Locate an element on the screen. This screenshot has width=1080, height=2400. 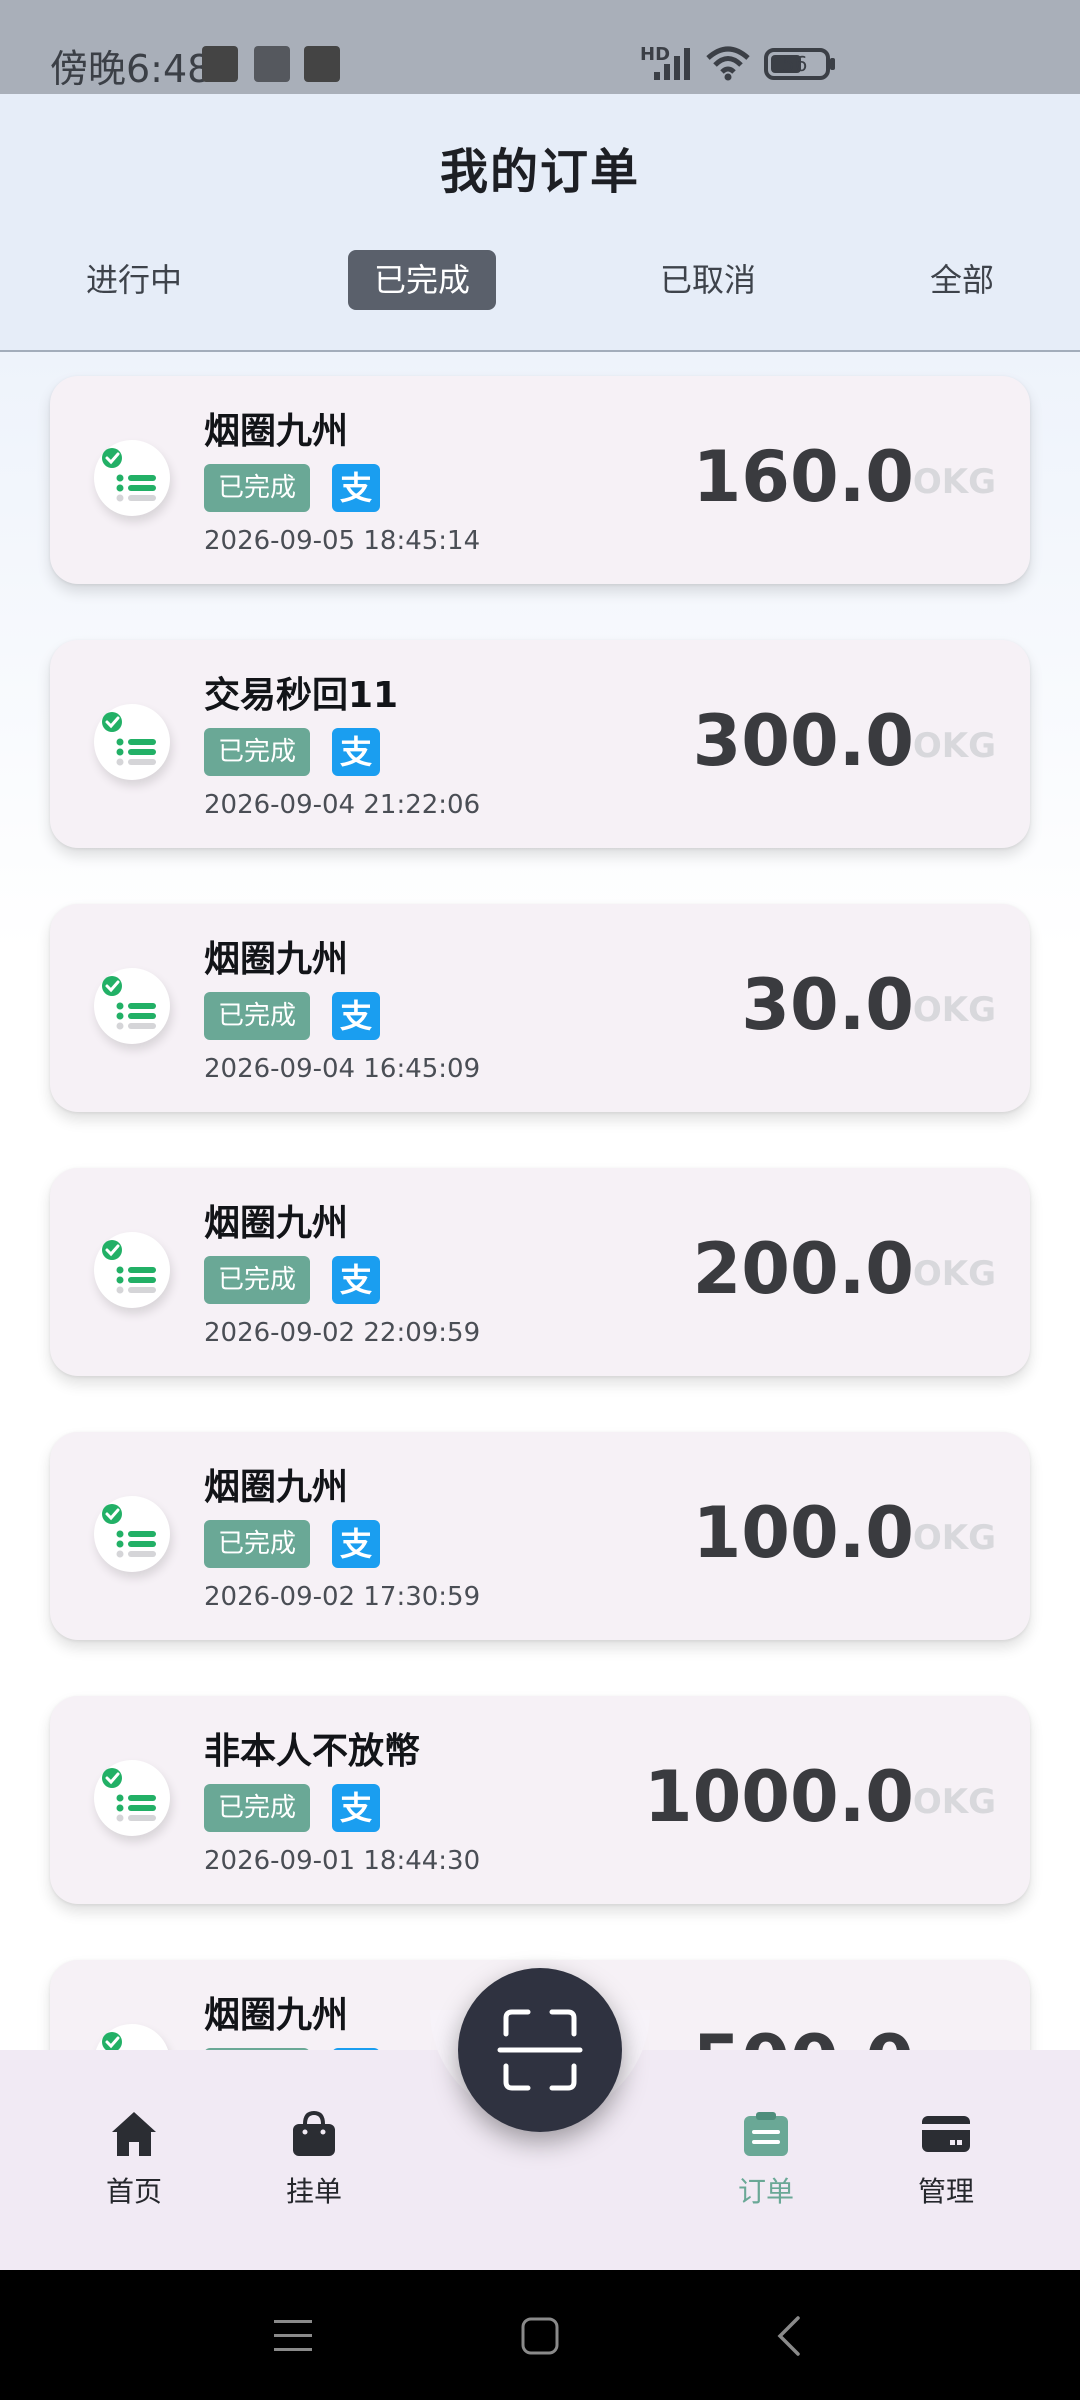
nav-manage-label: 管理 is located at coordinates (945, 2191).